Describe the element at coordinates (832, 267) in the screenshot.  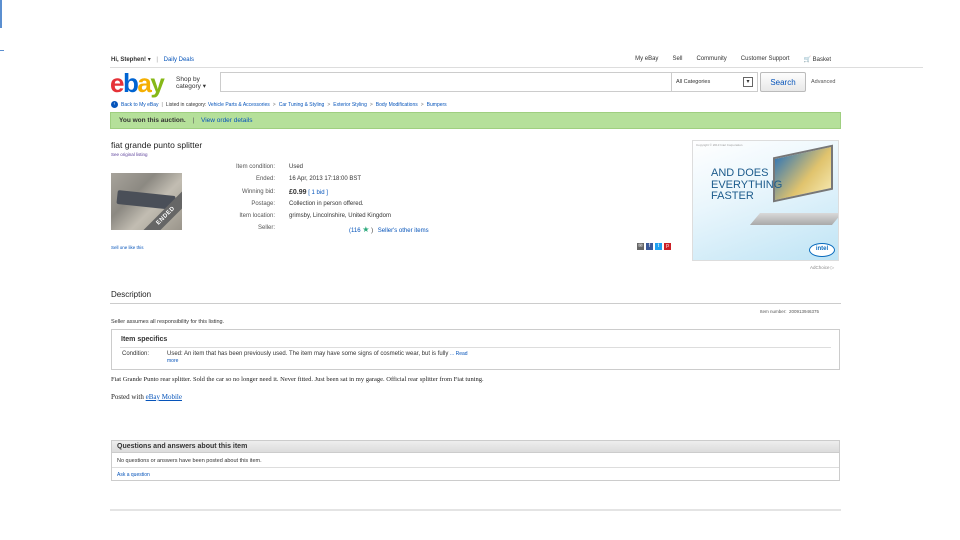
I see `adchoice-icon: ▷` at that location.